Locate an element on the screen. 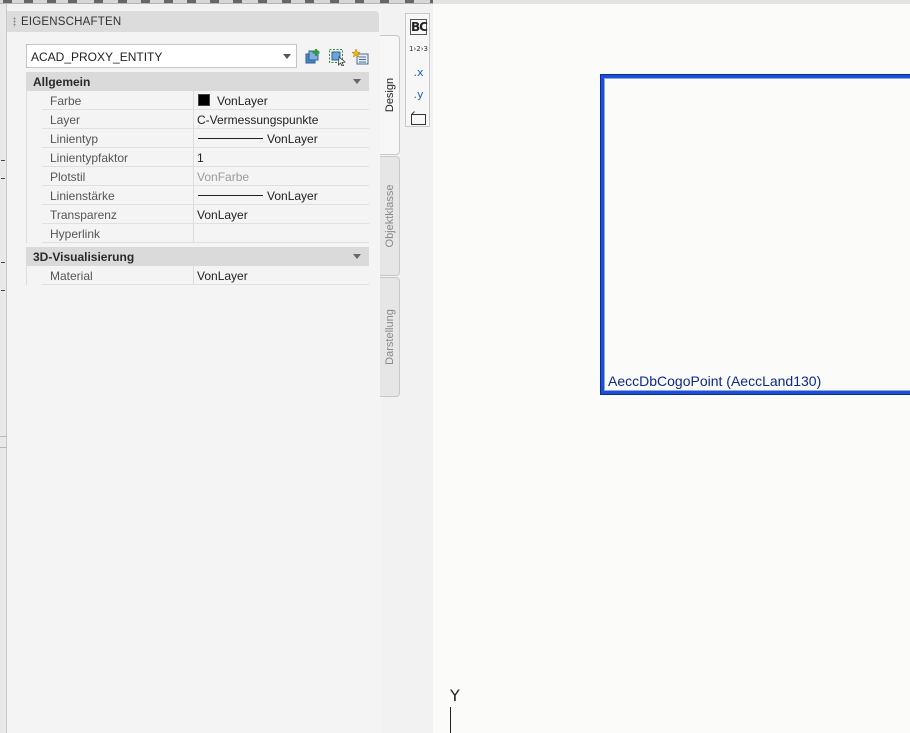 The image size is (910, 733). numbering-tool-icon: 1›2›3 is located at coordinates (418, 54).